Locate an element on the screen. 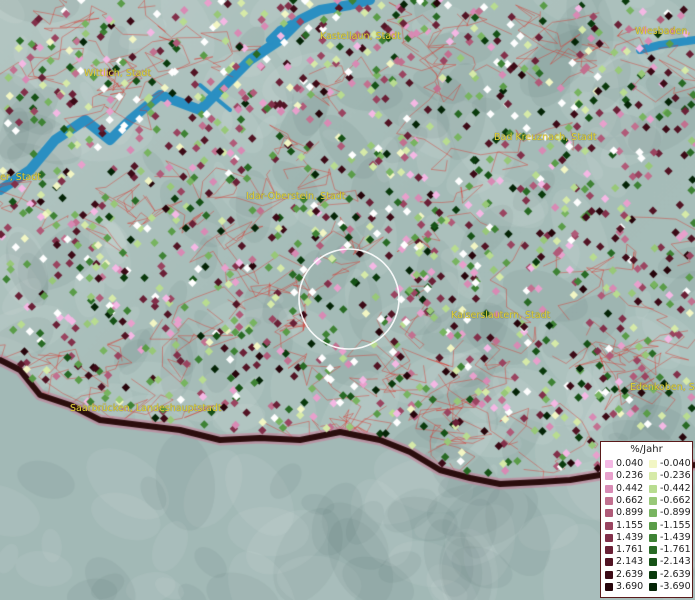 This screenshot has width=695, height=600. legend-label: 1.439 is located at coordinates (630, 537).